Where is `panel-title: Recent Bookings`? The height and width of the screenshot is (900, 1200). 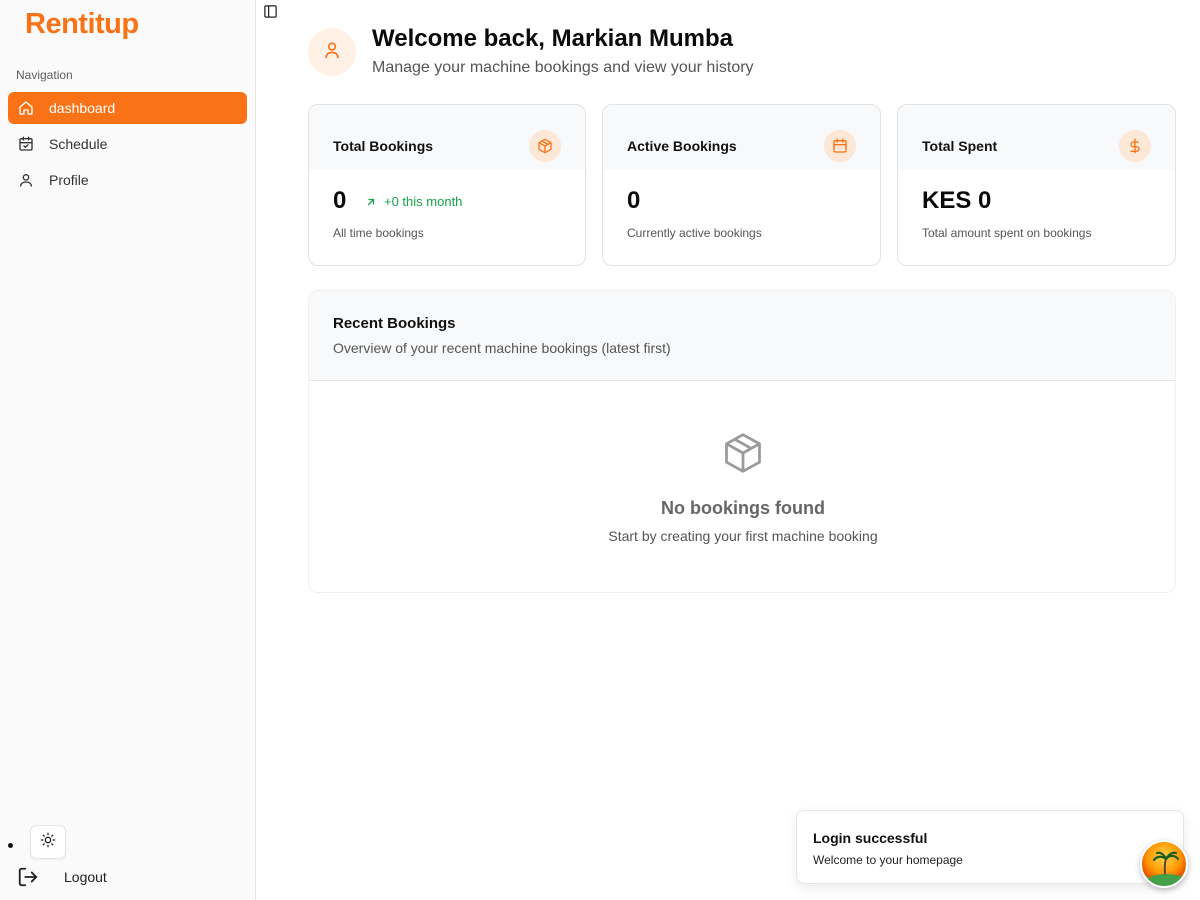 panel-title: Recent Bookings is located at coordinates (394, 323).